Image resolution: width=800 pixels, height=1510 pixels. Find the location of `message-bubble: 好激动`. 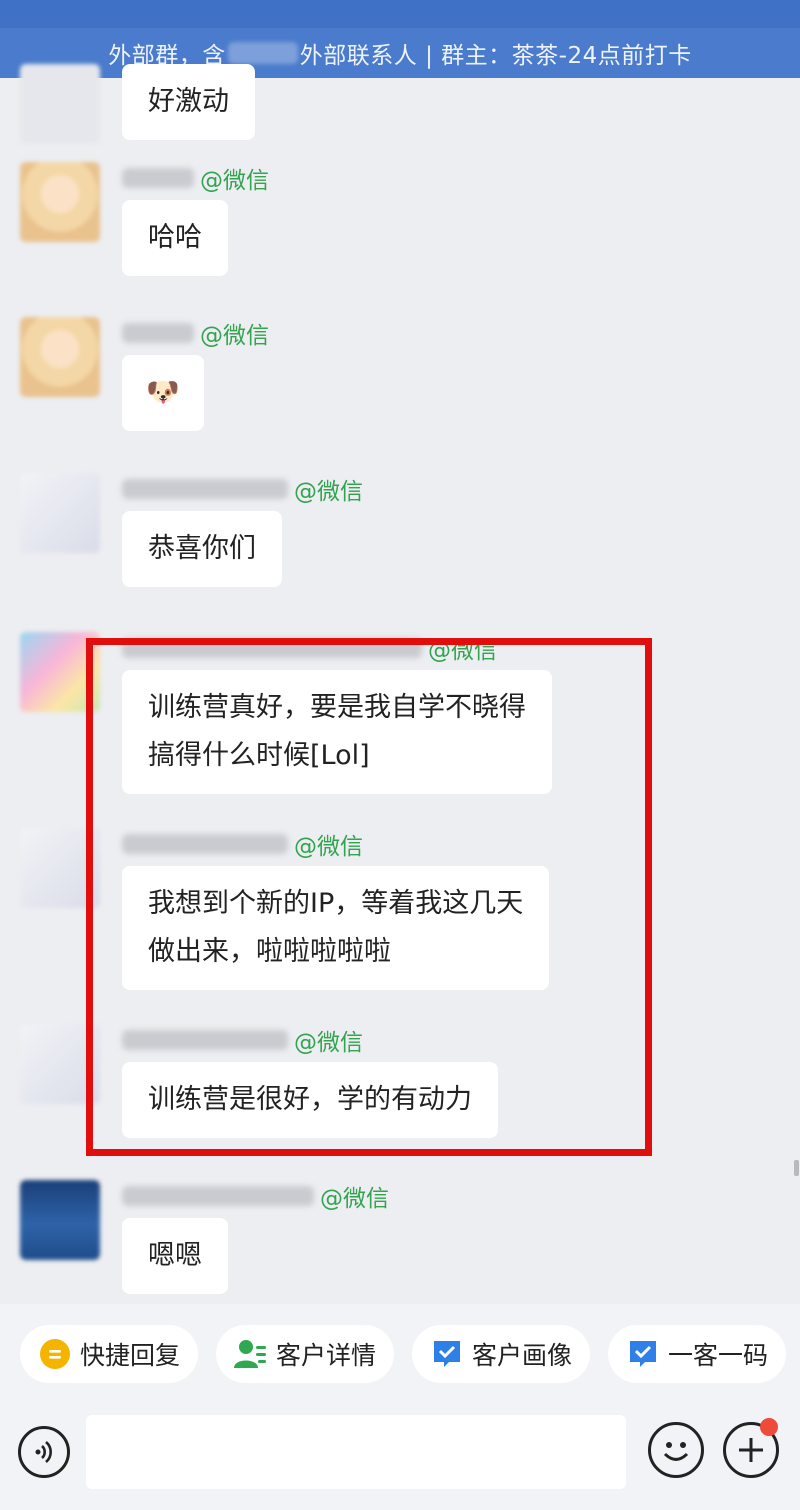

message-bubble: 好激动 is located at coordinates (188, 102).